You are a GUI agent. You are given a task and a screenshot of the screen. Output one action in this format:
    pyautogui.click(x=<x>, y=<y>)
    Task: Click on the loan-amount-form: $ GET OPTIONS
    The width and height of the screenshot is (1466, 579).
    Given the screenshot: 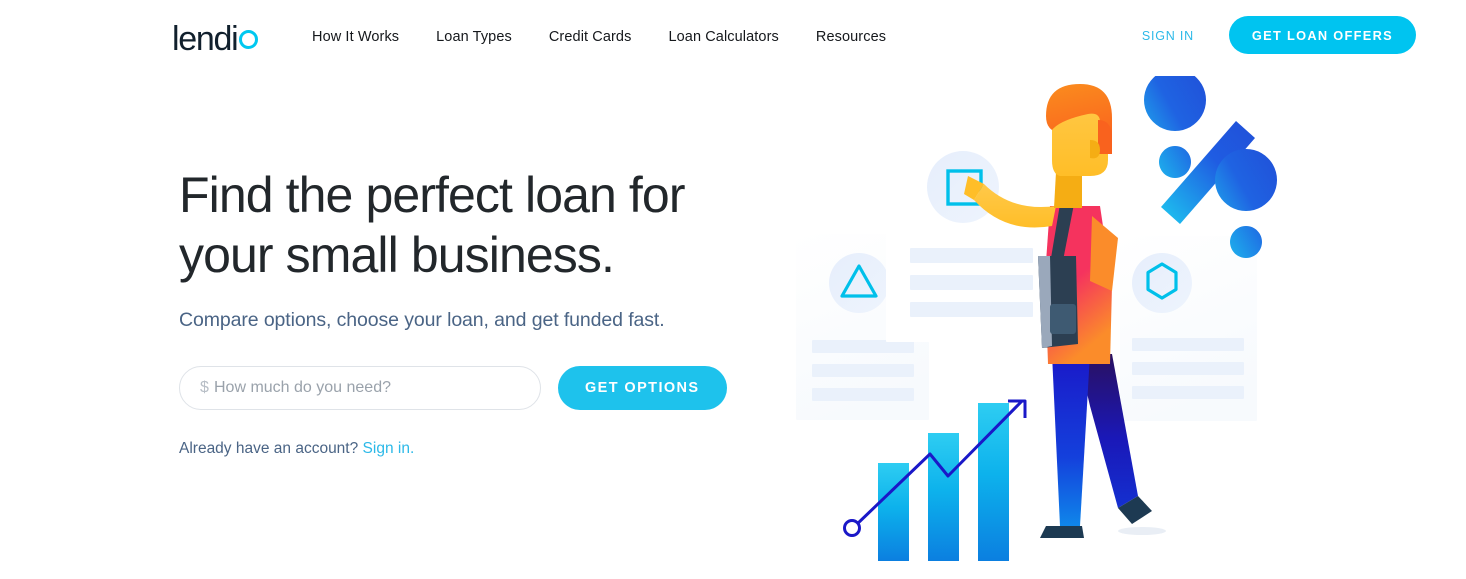 What is the action you would take?
    pyautogui.click(x=459, y=388)
    